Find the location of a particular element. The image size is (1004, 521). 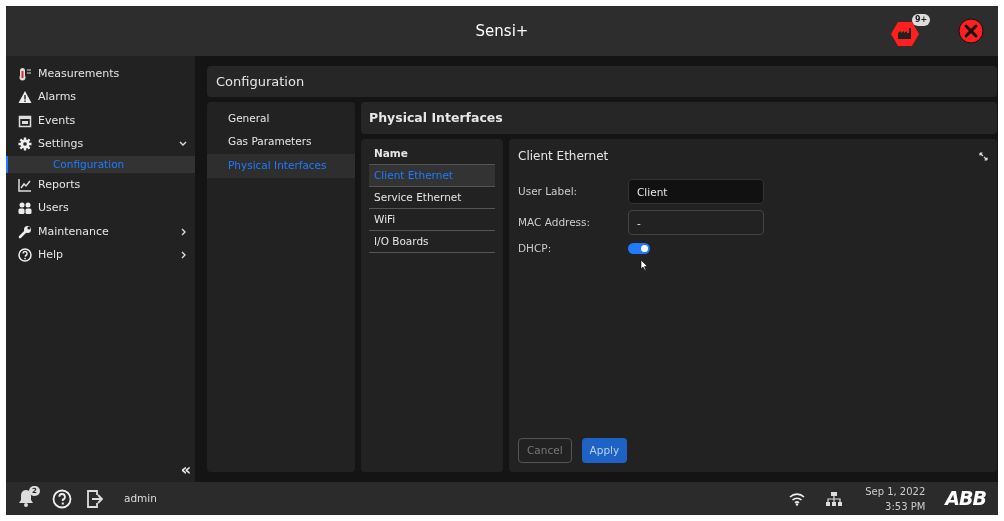

collapse-button: « is located at coordinates (185, 470).